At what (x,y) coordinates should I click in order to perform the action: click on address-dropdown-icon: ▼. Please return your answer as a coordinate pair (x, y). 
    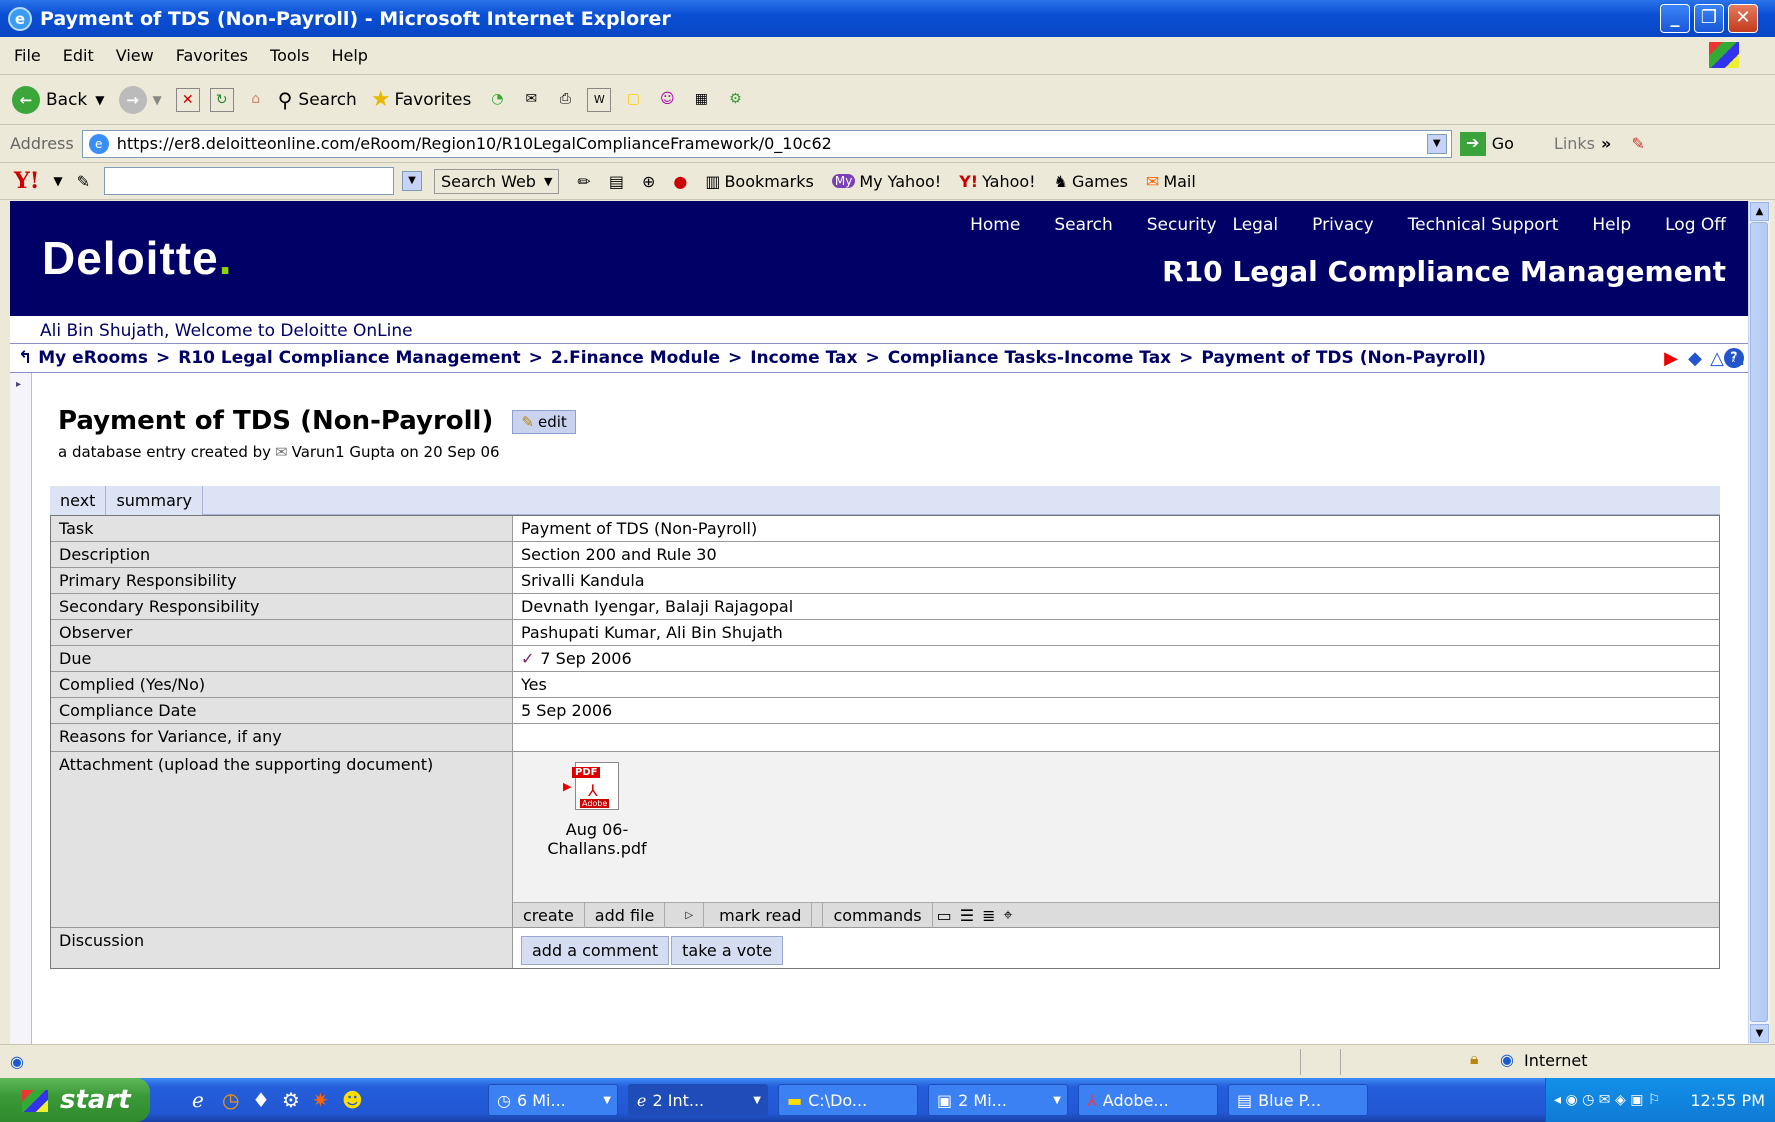
    Looking at the image, I should click on (1436, 143).